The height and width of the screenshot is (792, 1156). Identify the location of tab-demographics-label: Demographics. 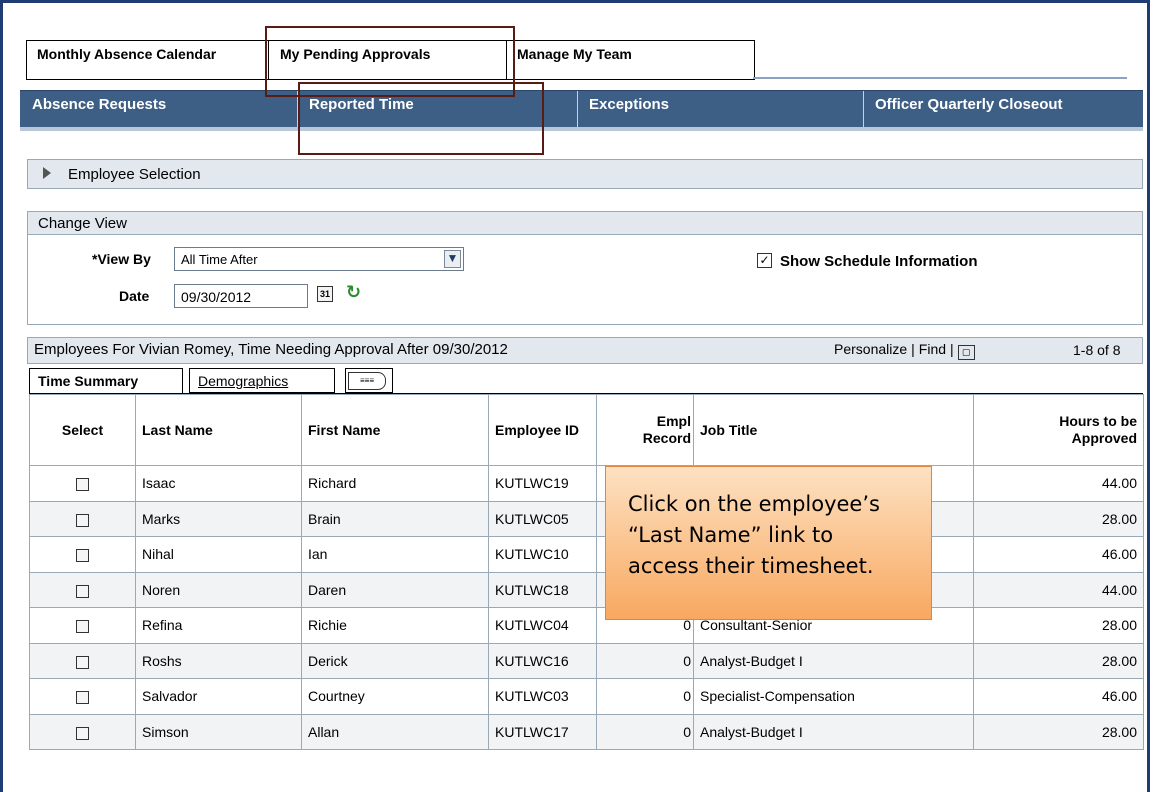
(243, 381).